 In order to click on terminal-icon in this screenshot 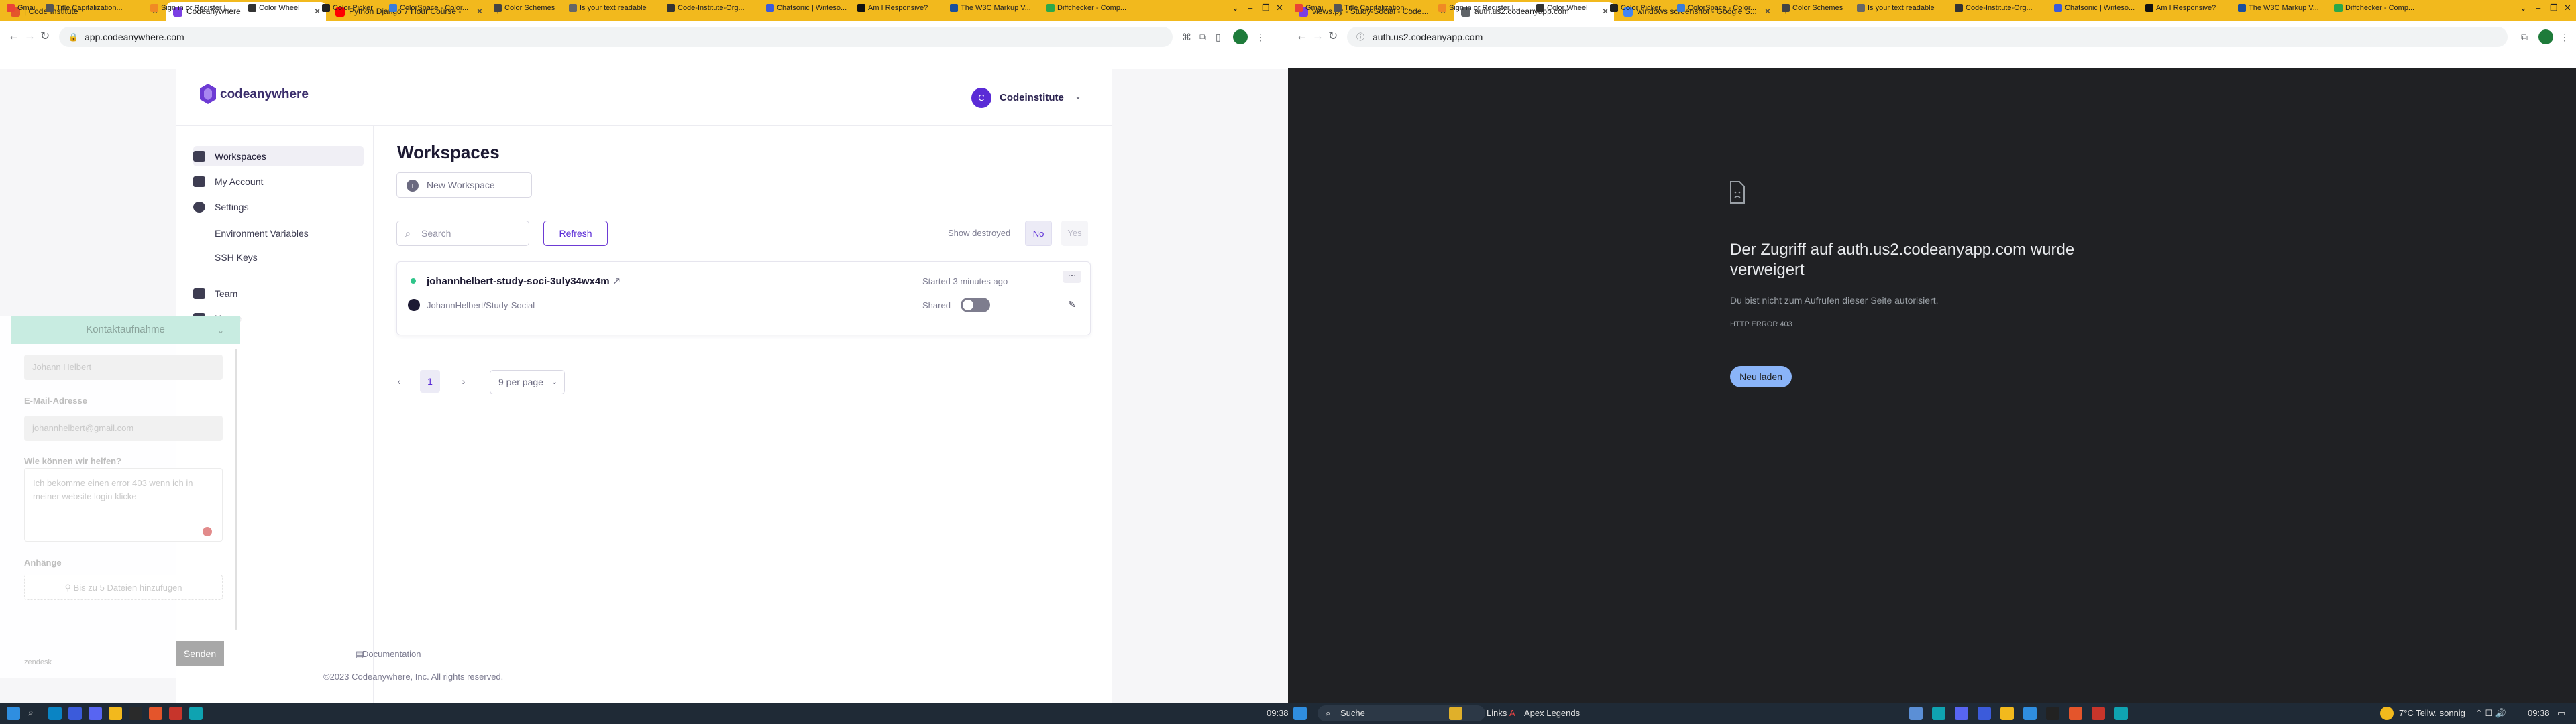, I will do `click(2052, 713)`.